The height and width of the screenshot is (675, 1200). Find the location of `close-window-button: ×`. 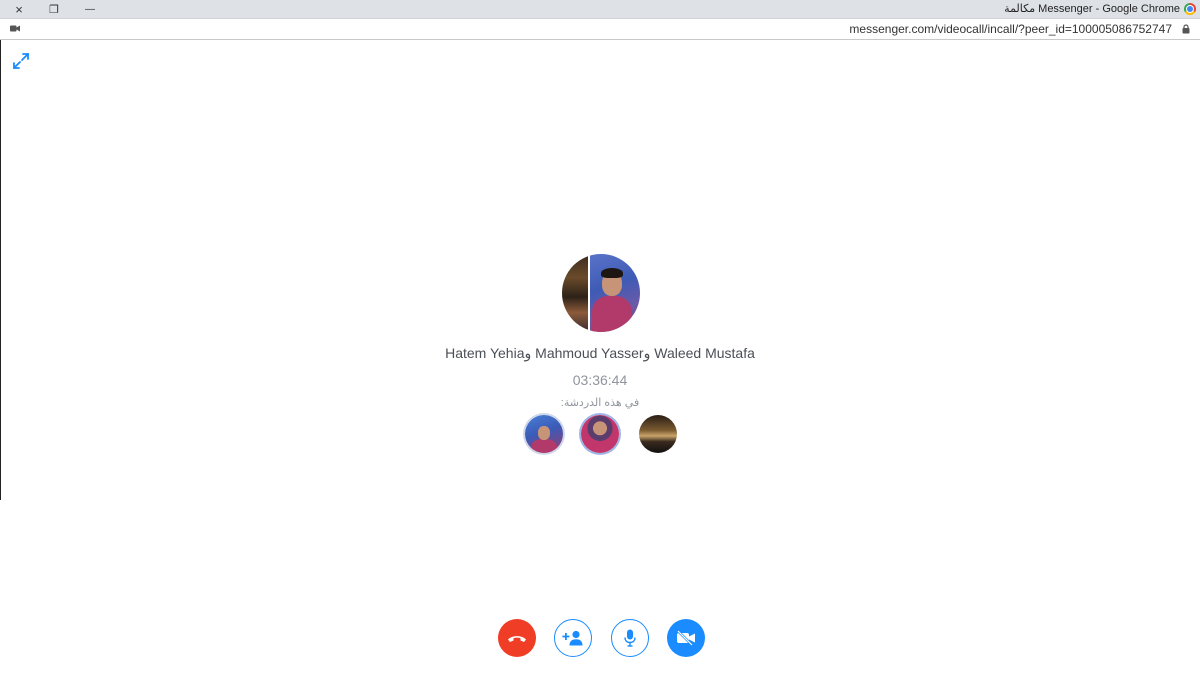

close-window-button: × is located at coordinates (19, 9).